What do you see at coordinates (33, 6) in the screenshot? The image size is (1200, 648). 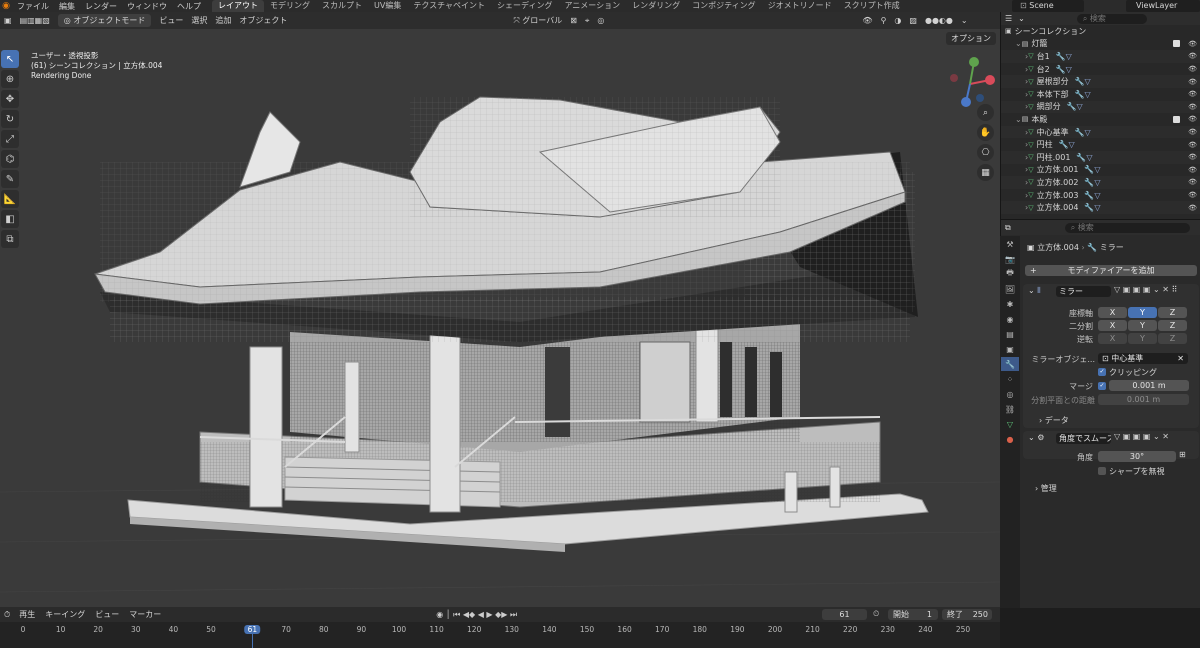 I see `menu-item-0: ファイル` at bounding box center [33, 6].